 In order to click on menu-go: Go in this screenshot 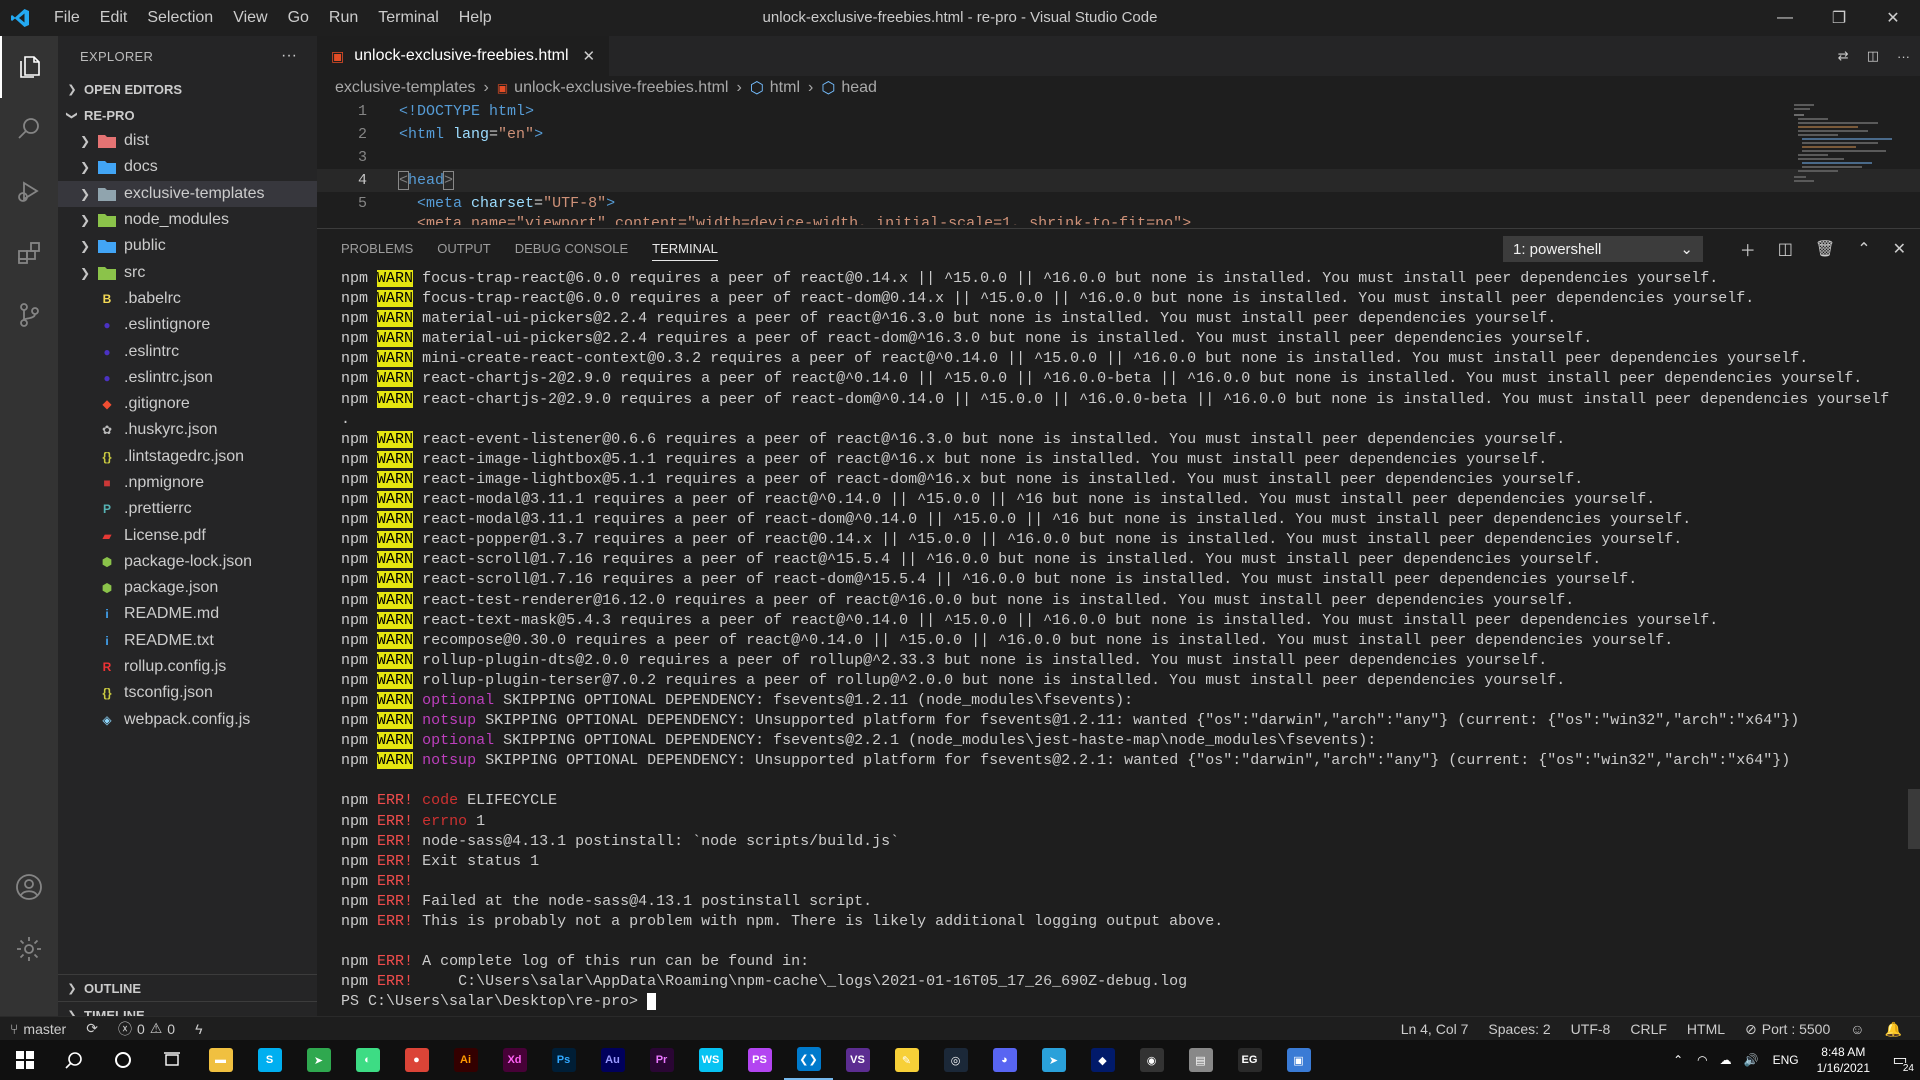, I will do `click(298, 18)`.